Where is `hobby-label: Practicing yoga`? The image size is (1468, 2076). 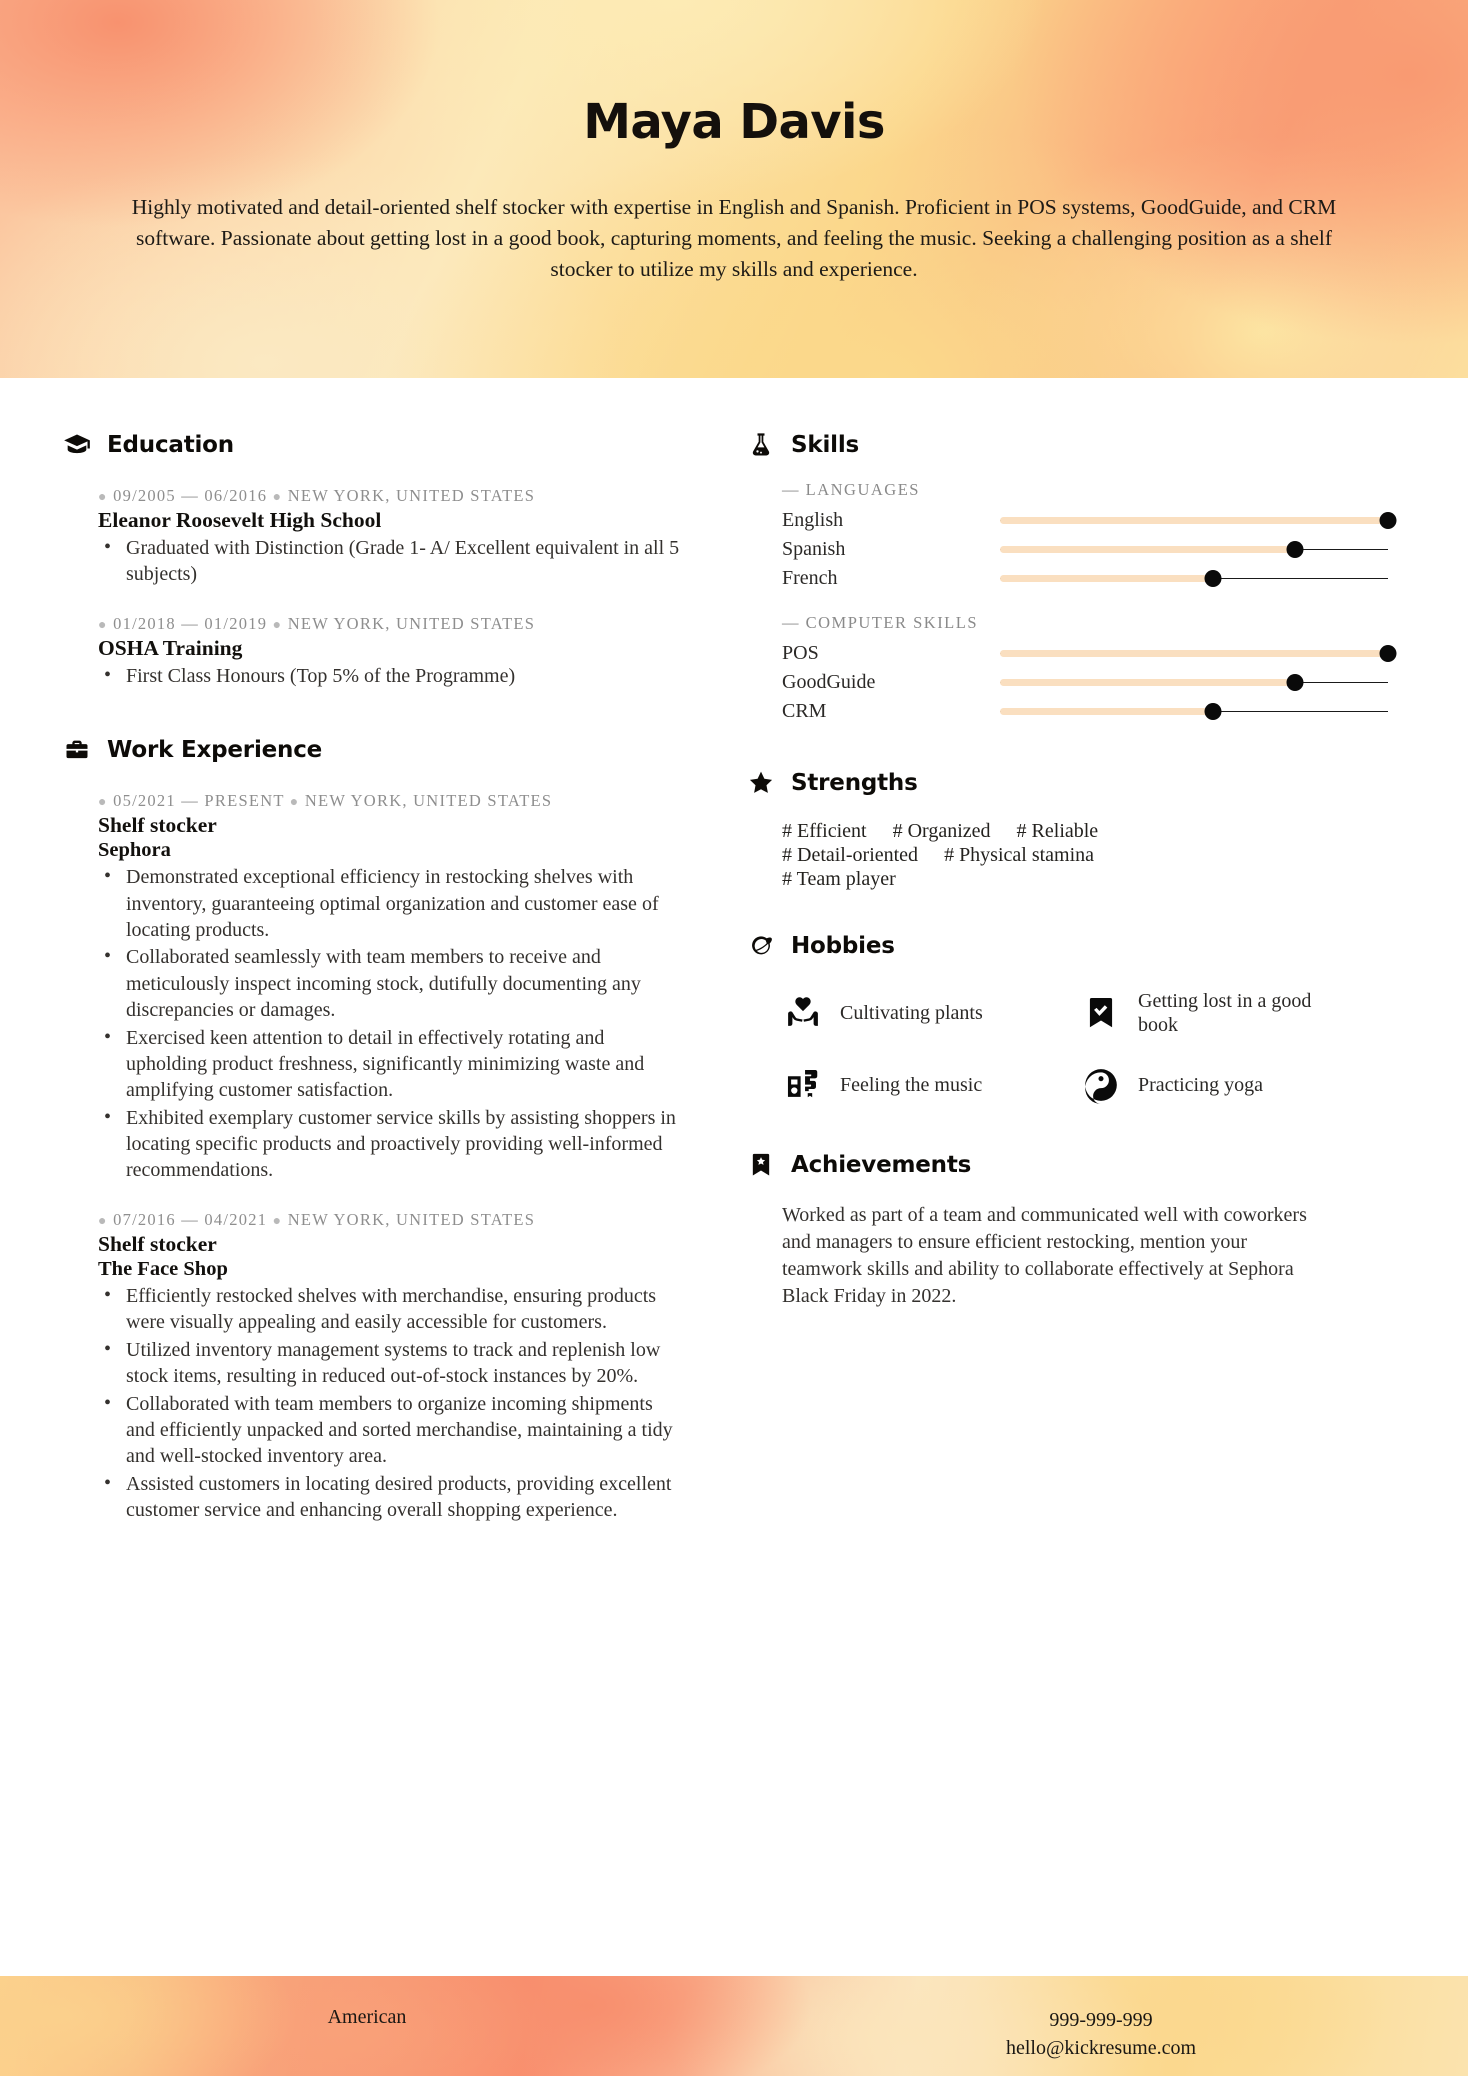 hobby-label: Practicing yoga is located at coordinates (1200, 1084).